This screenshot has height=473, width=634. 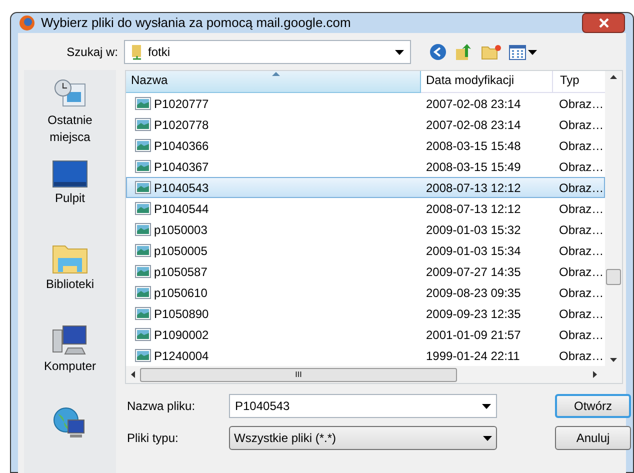 I want to click on places-label: Biblioteki, so click(x=70, y=284).